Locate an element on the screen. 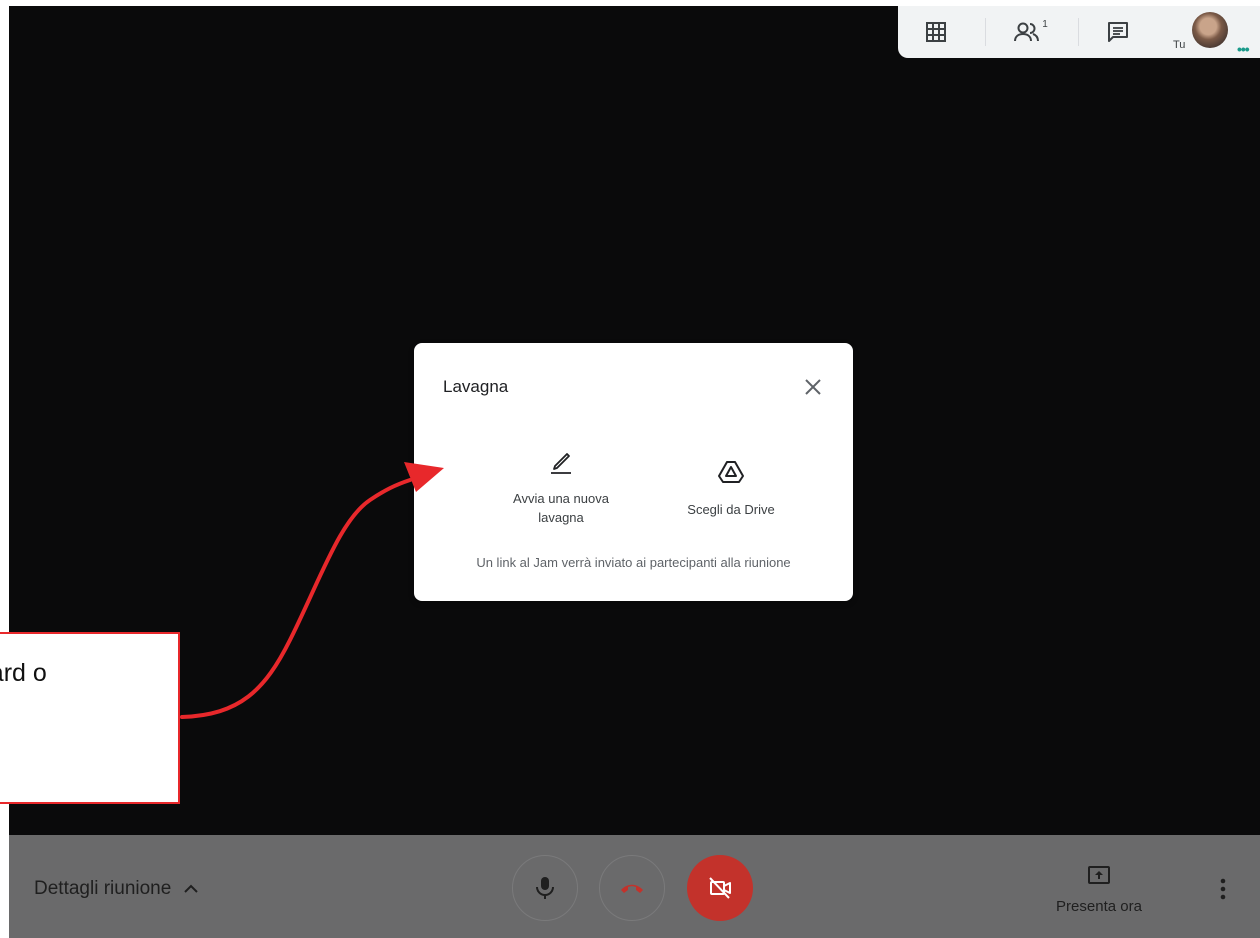 Image resolution: width=1260 pixels, height=938 pixels. more-options-icon is located at coordinates (1223, 889).